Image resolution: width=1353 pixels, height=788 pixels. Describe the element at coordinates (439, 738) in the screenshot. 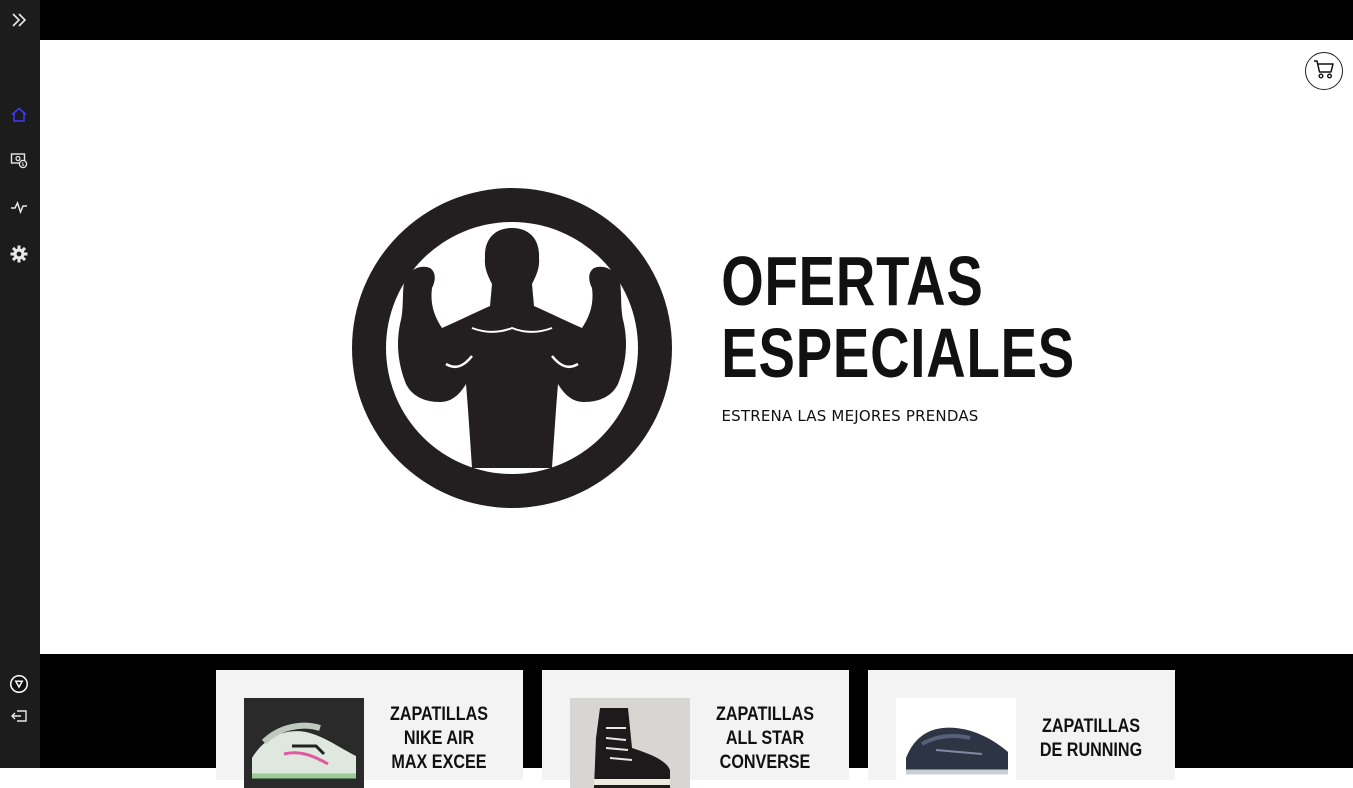

I see `product-name: ZAPATILLAS NIKE AIR MAX EXCEE` at that location.